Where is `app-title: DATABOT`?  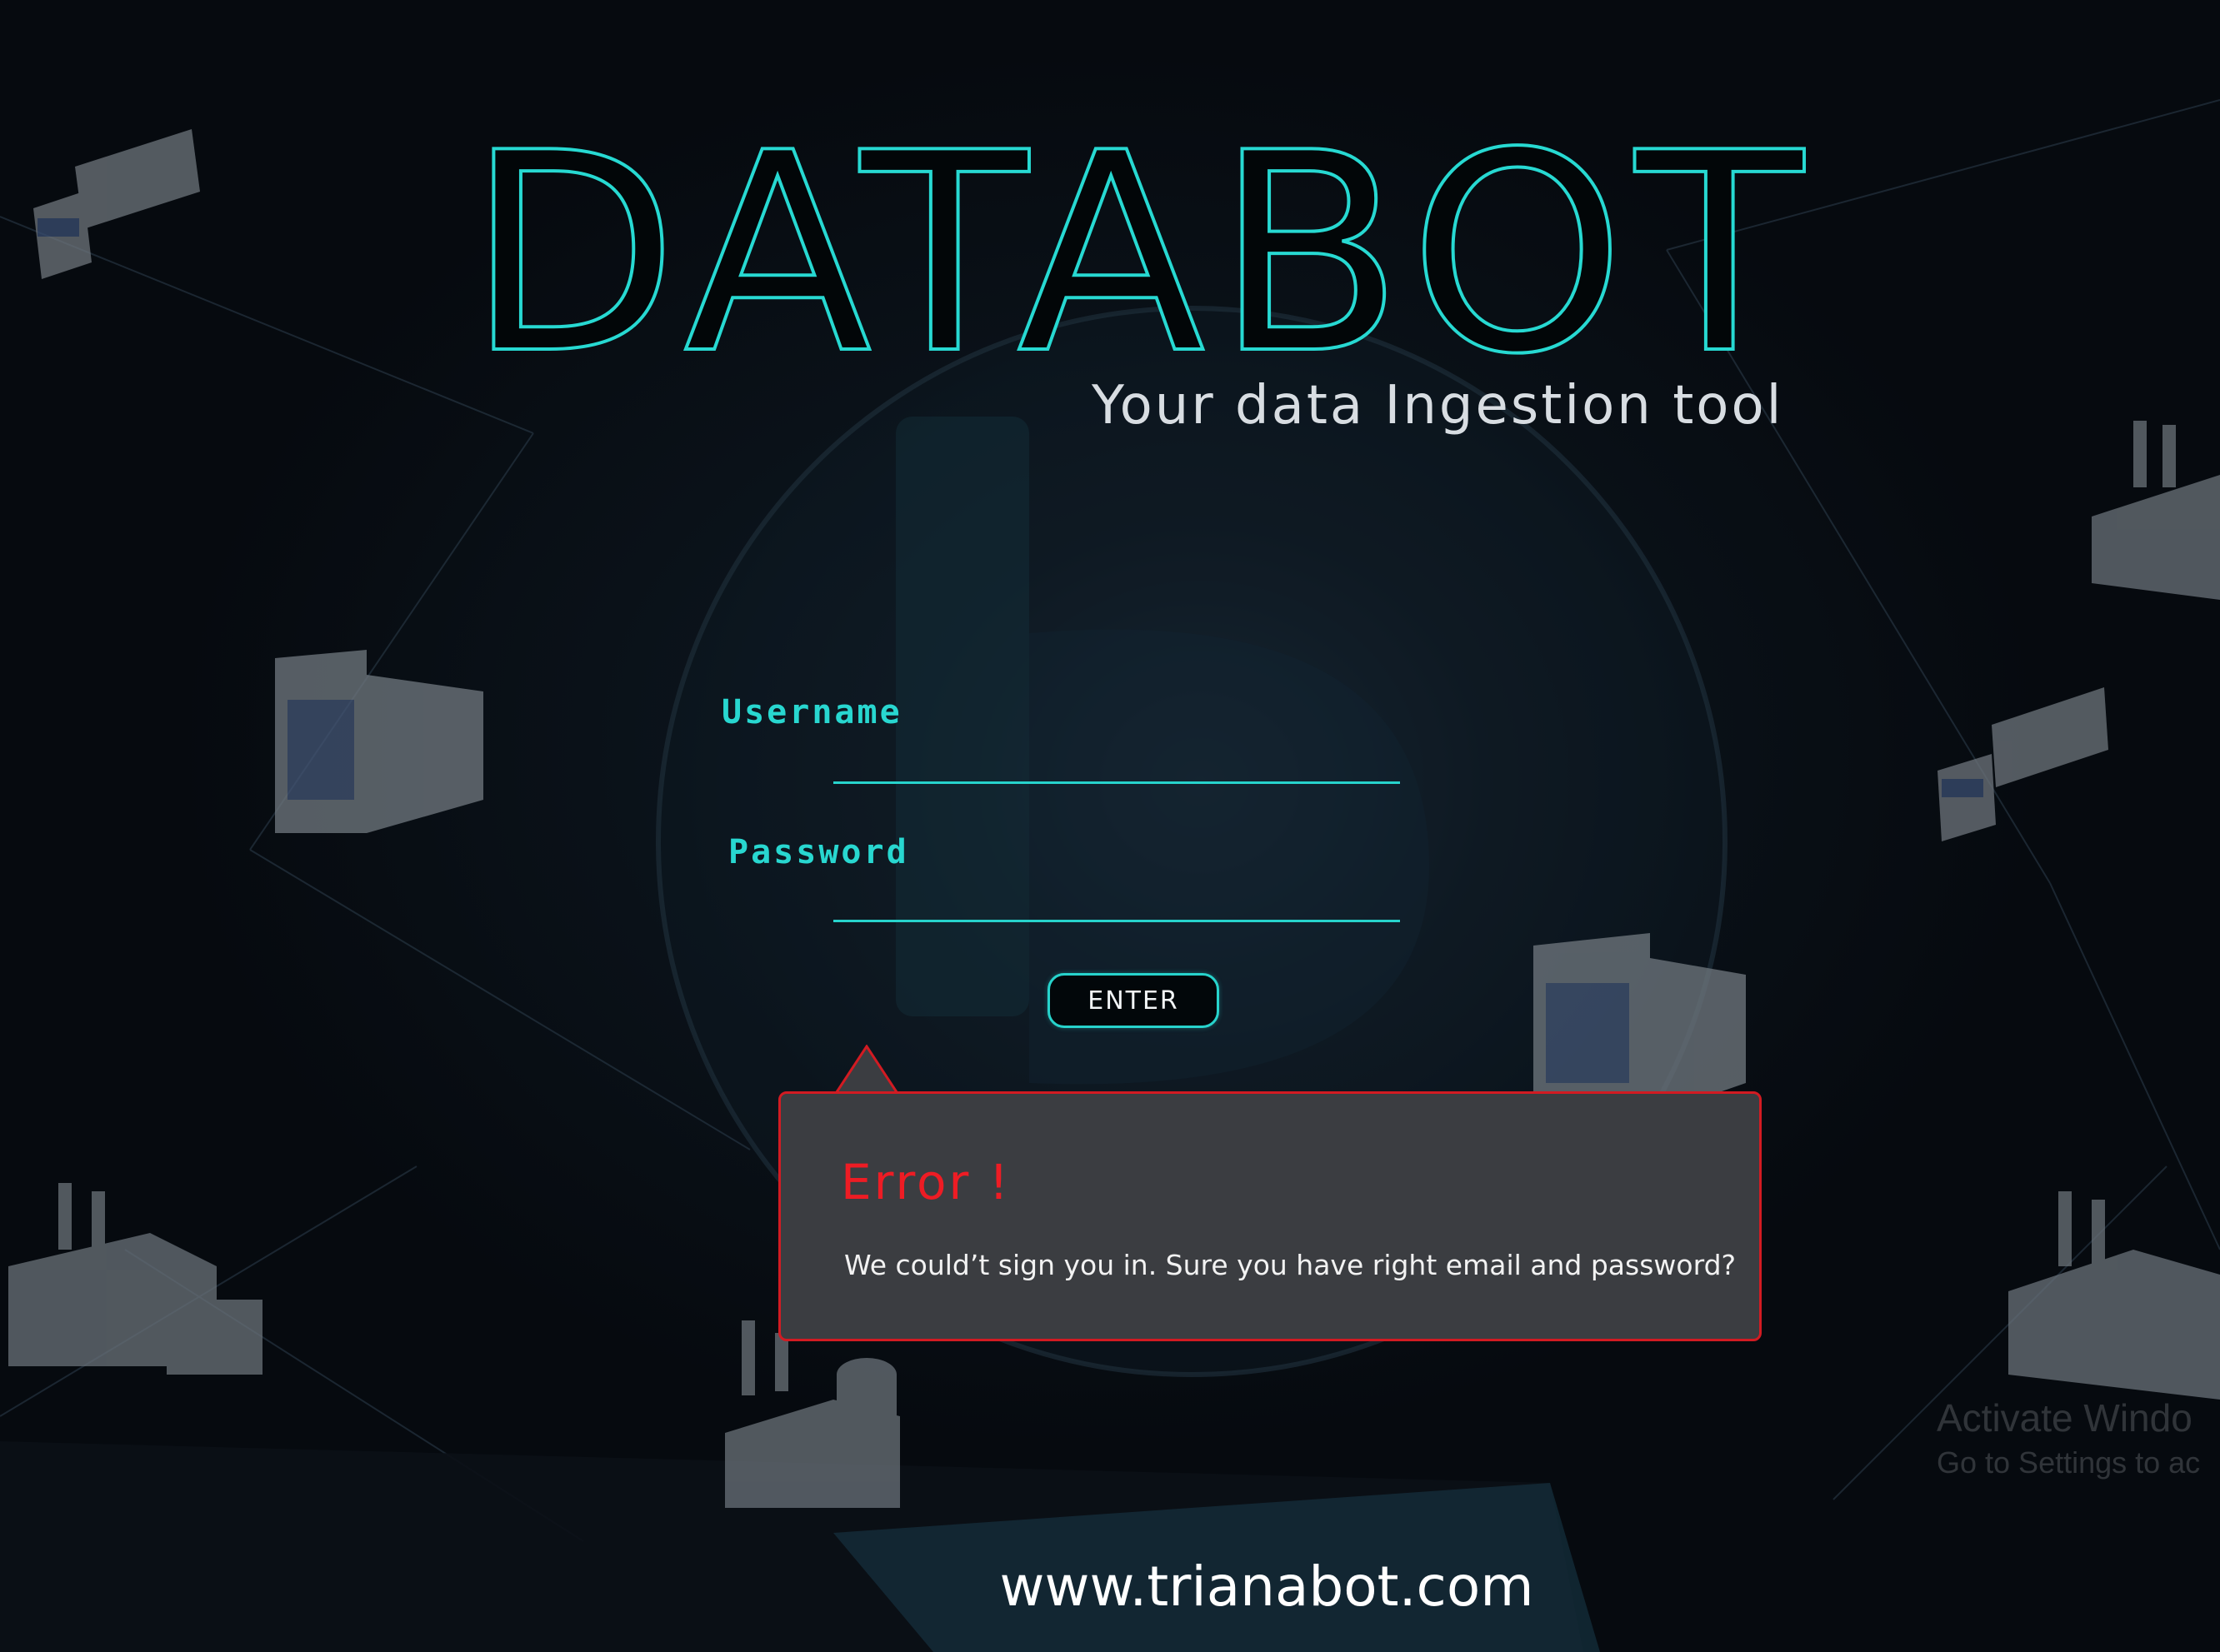
app-title: DATABOT is located at coordinates (1139, 254).